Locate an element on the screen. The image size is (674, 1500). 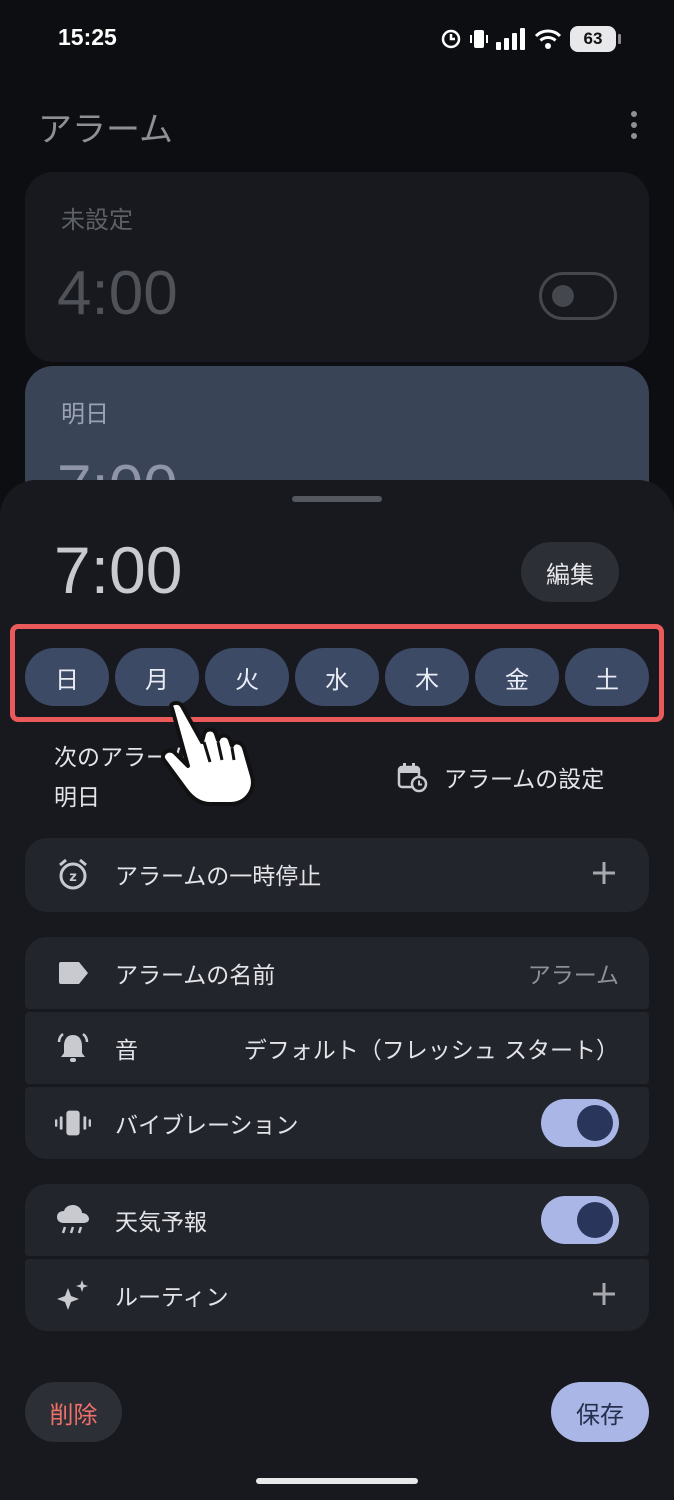
alarm-name-value: アラーム is located at coordinates (573, 976).